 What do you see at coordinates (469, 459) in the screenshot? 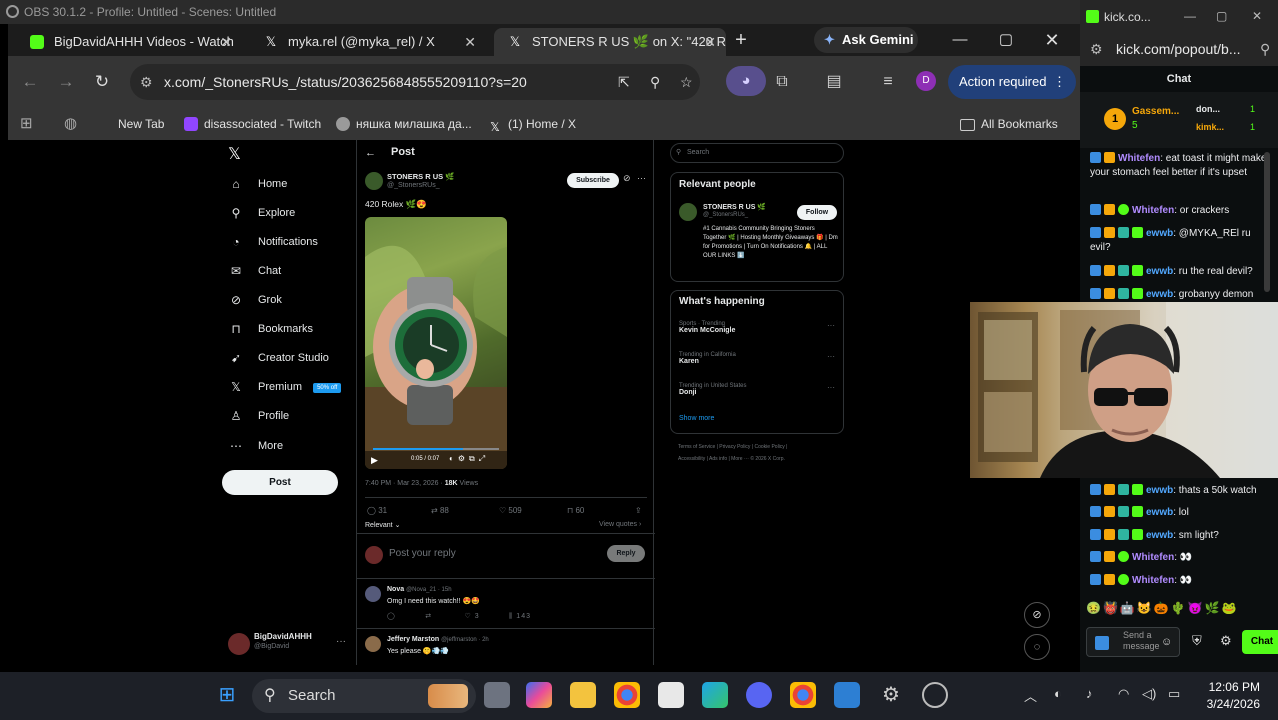
I see `video-controls-icons: ◐⚙⧉⤢` at bounding box center [469, 459].